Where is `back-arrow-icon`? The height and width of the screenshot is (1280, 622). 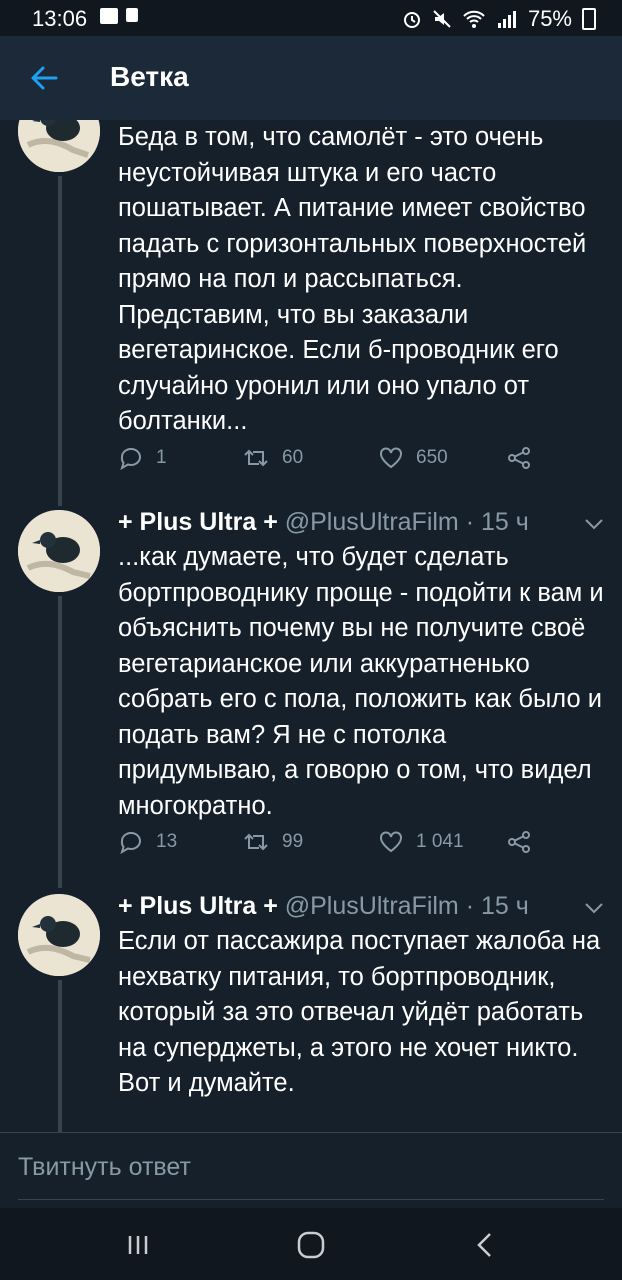 back-arrow-icon is located at coordinates (44, 78).